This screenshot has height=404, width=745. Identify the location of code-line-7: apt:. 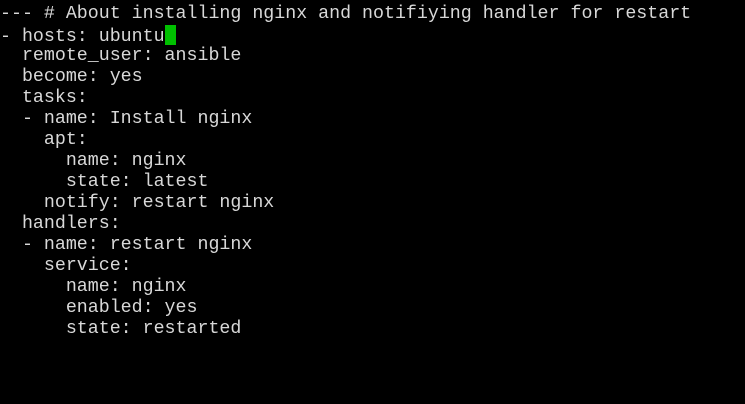
(44, 140).